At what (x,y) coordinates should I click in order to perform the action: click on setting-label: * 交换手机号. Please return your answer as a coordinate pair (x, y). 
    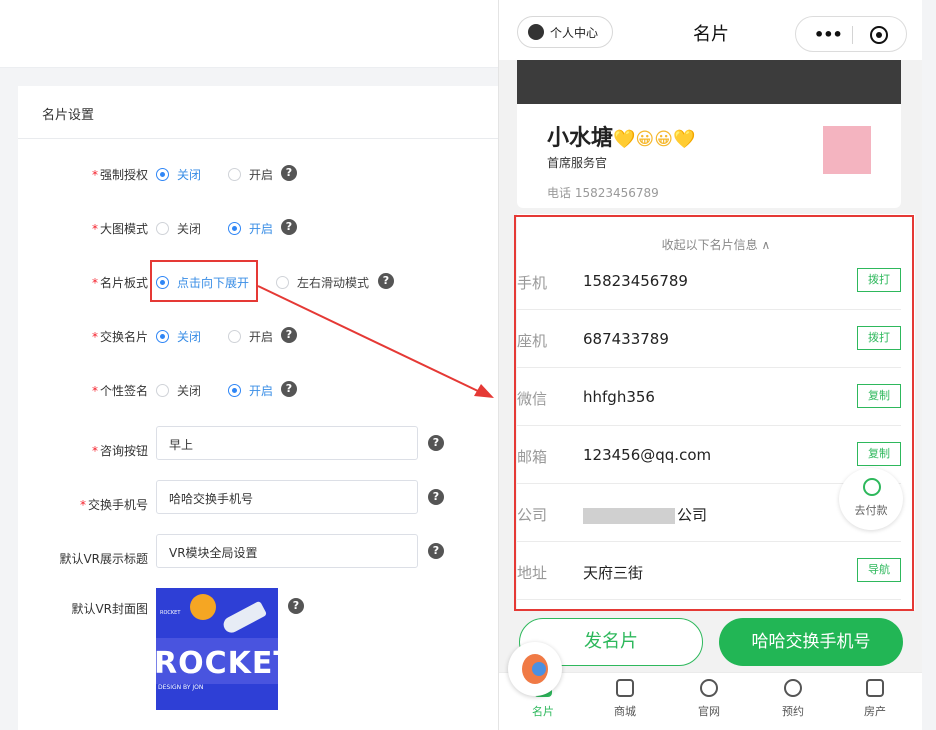
    Looking at the image, I should click on (113, 505).